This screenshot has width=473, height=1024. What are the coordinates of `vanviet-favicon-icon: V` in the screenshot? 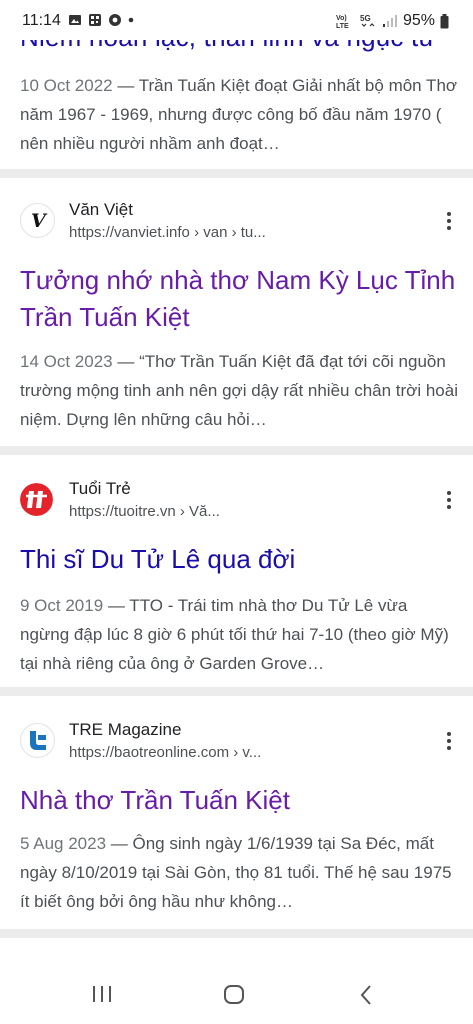 It's located at (37, 220).